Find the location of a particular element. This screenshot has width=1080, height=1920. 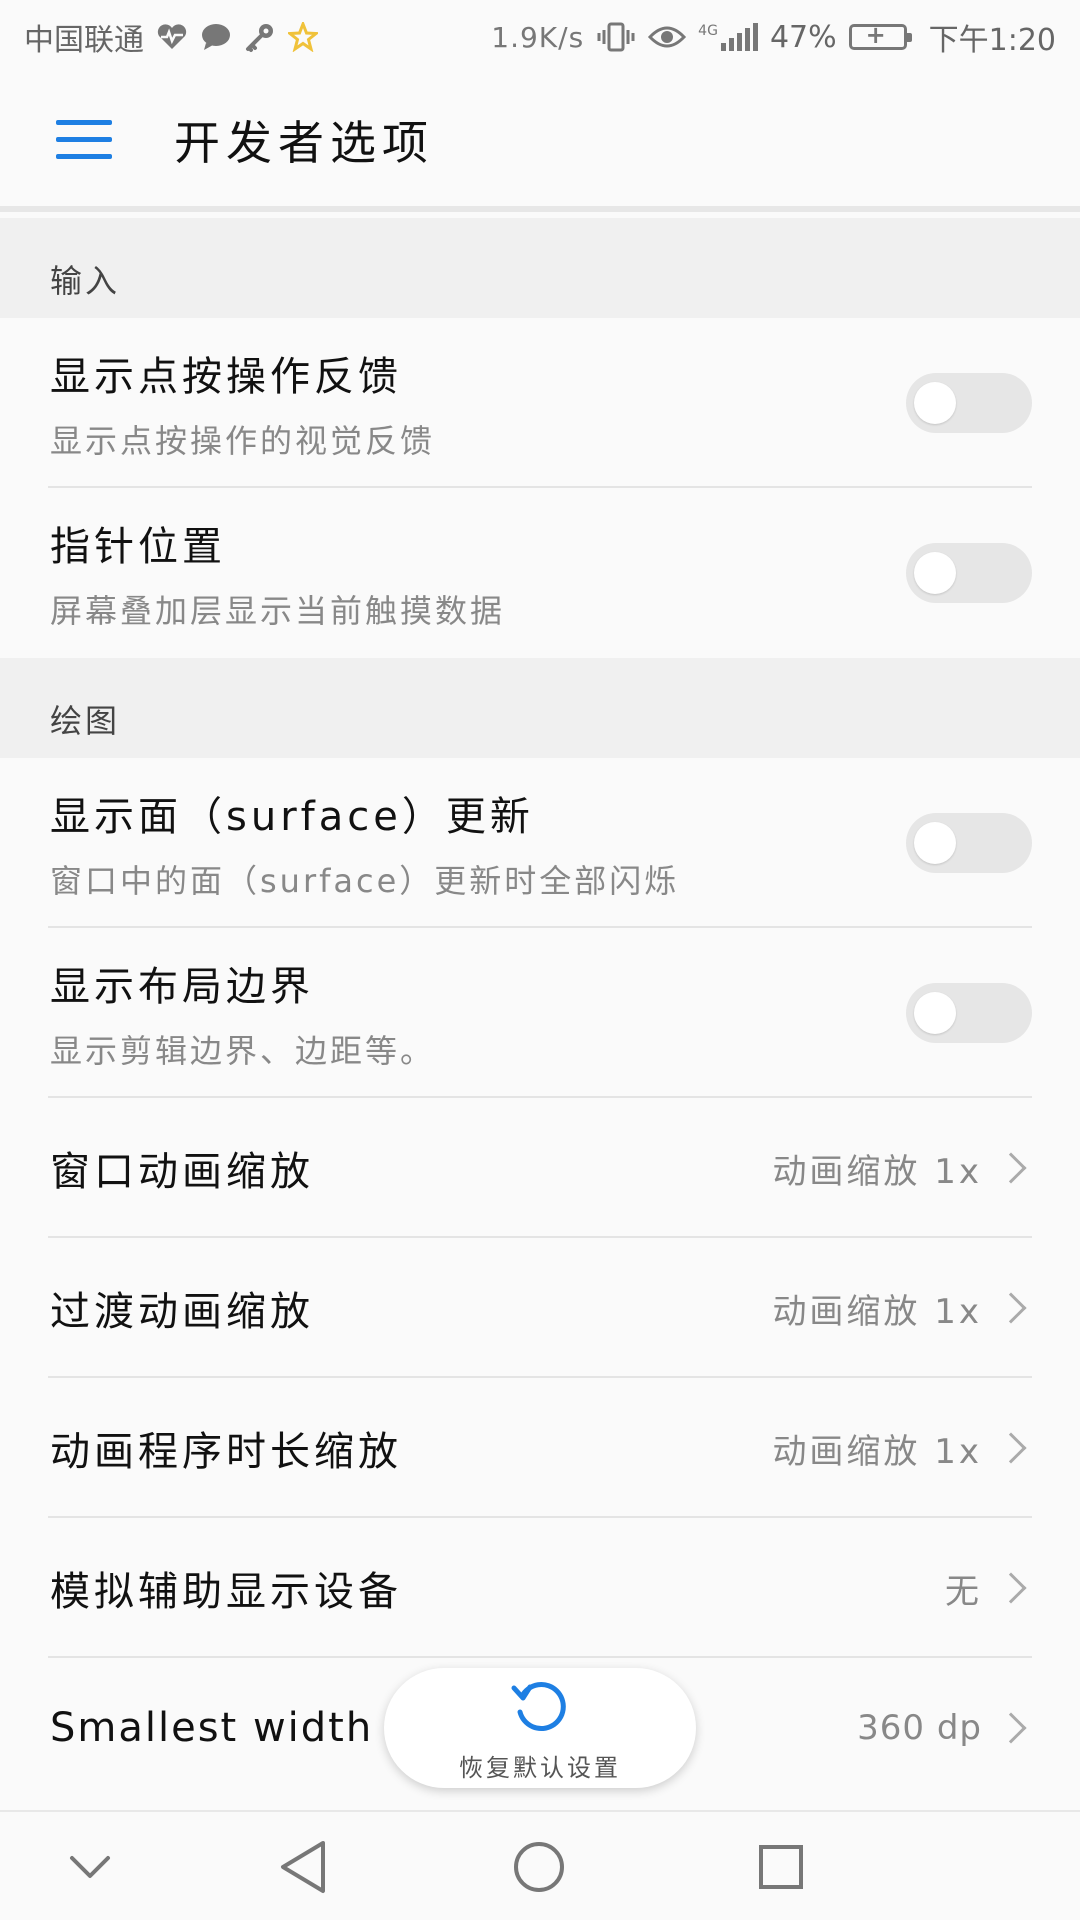

network-type-label: 4G is located at coordinates (708, 31).